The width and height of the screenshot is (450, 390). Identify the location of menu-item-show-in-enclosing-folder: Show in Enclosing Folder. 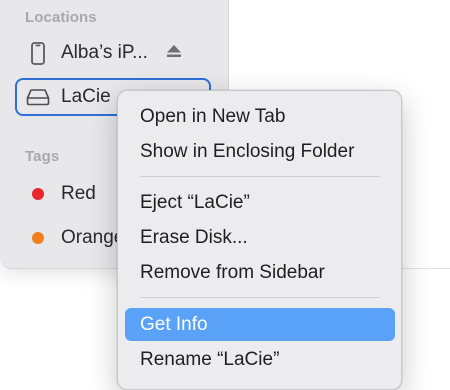
(260, 151).